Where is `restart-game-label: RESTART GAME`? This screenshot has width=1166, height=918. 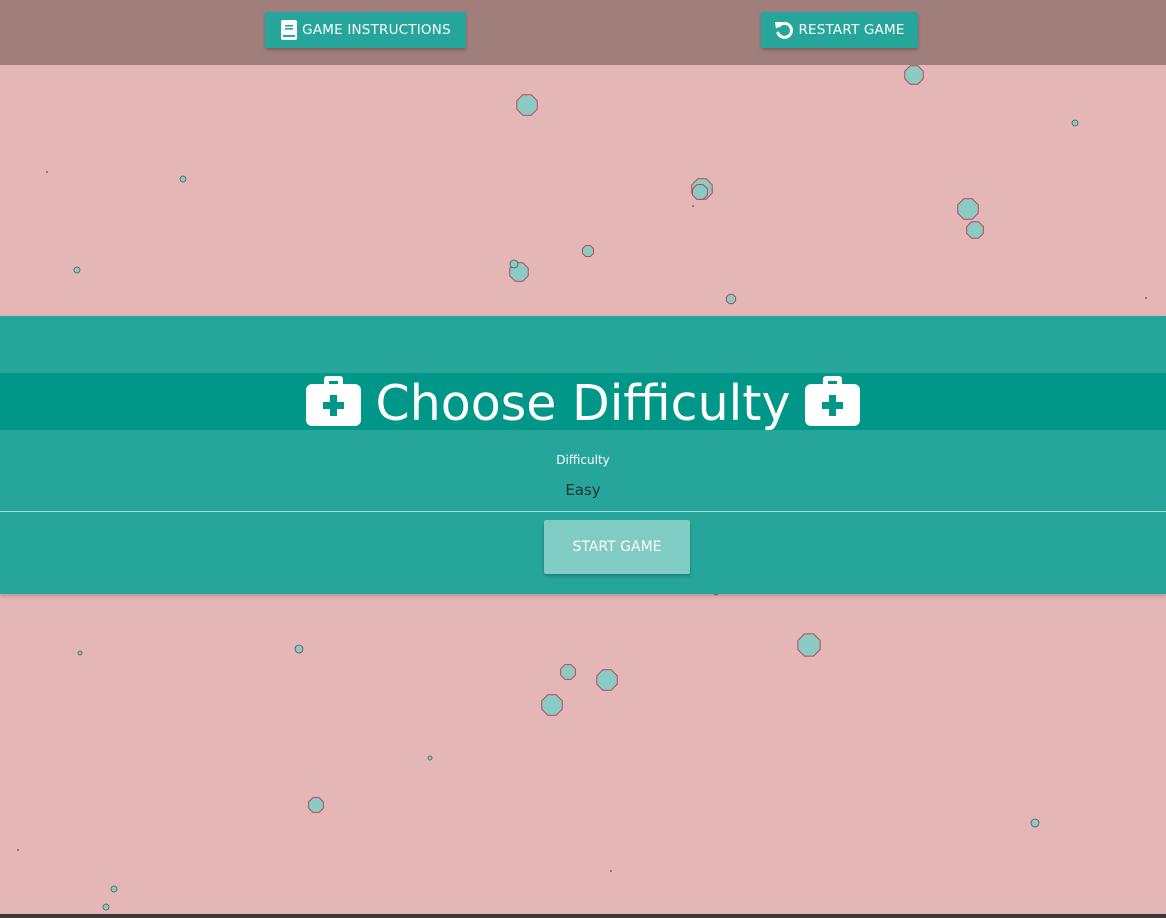 restart-game-label: RESTART GAME is located at coordinates (851, 30).